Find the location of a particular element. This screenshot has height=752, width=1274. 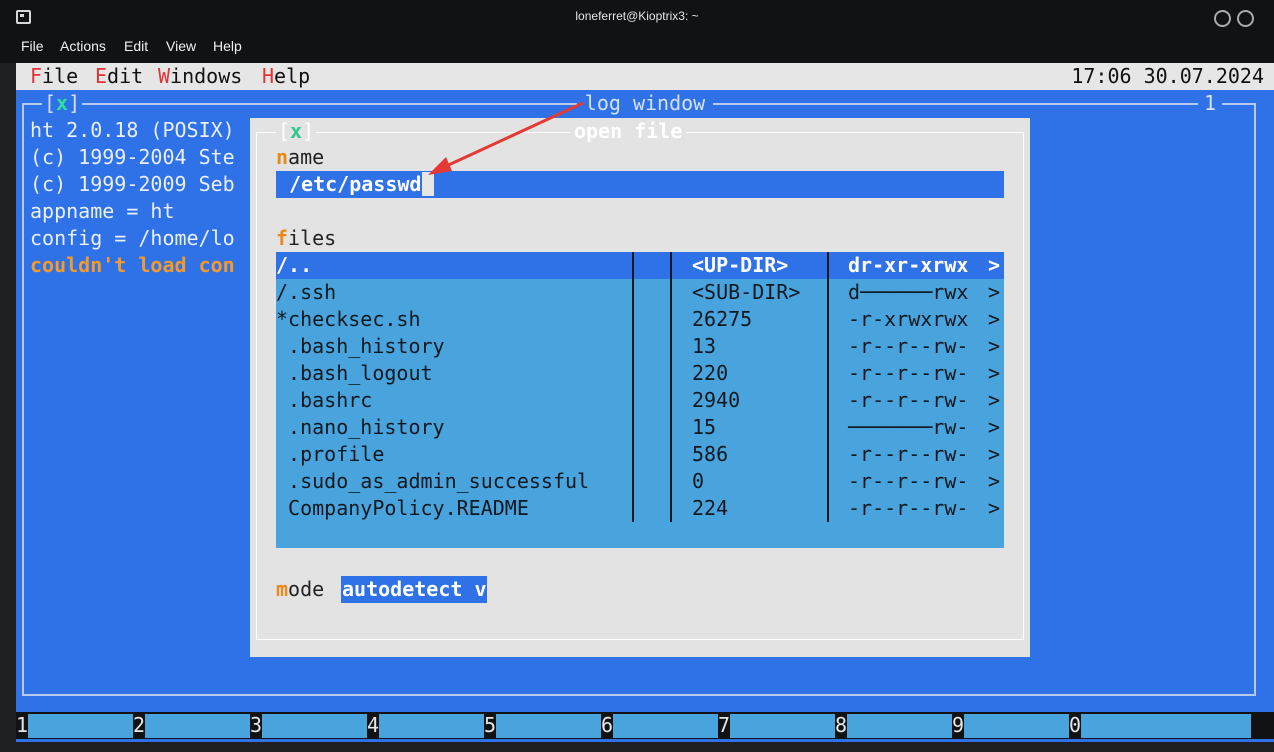

function-key-5: 5 is located at coordinates (542, 725).